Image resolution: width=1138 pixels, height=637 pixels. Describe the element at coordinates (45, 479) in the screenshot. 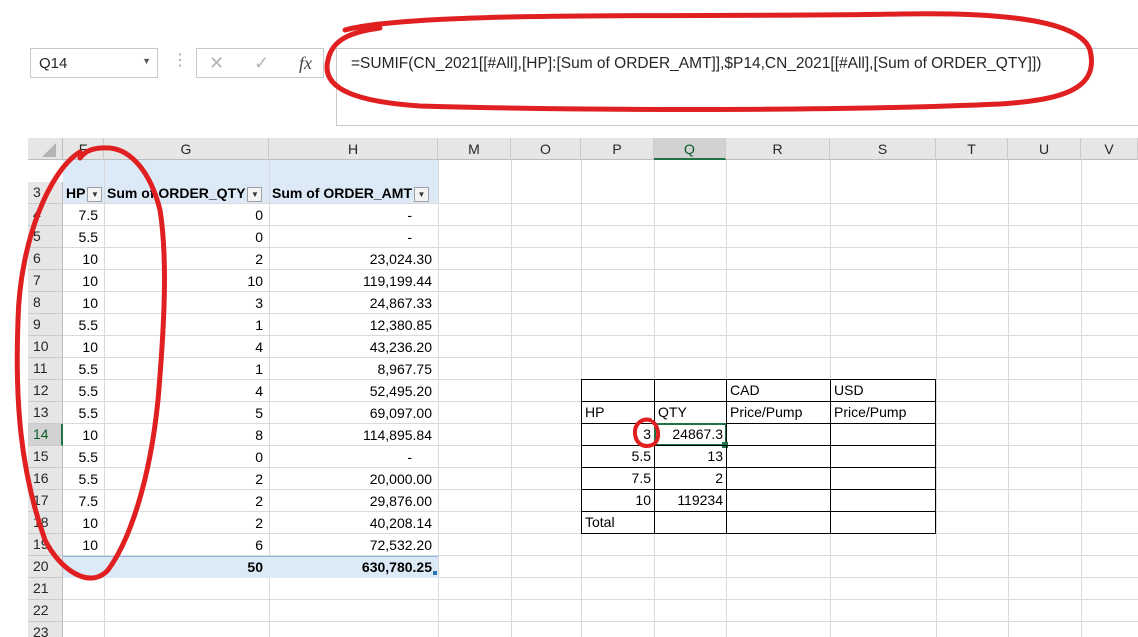

I see `row-header-16: 16` at that location.